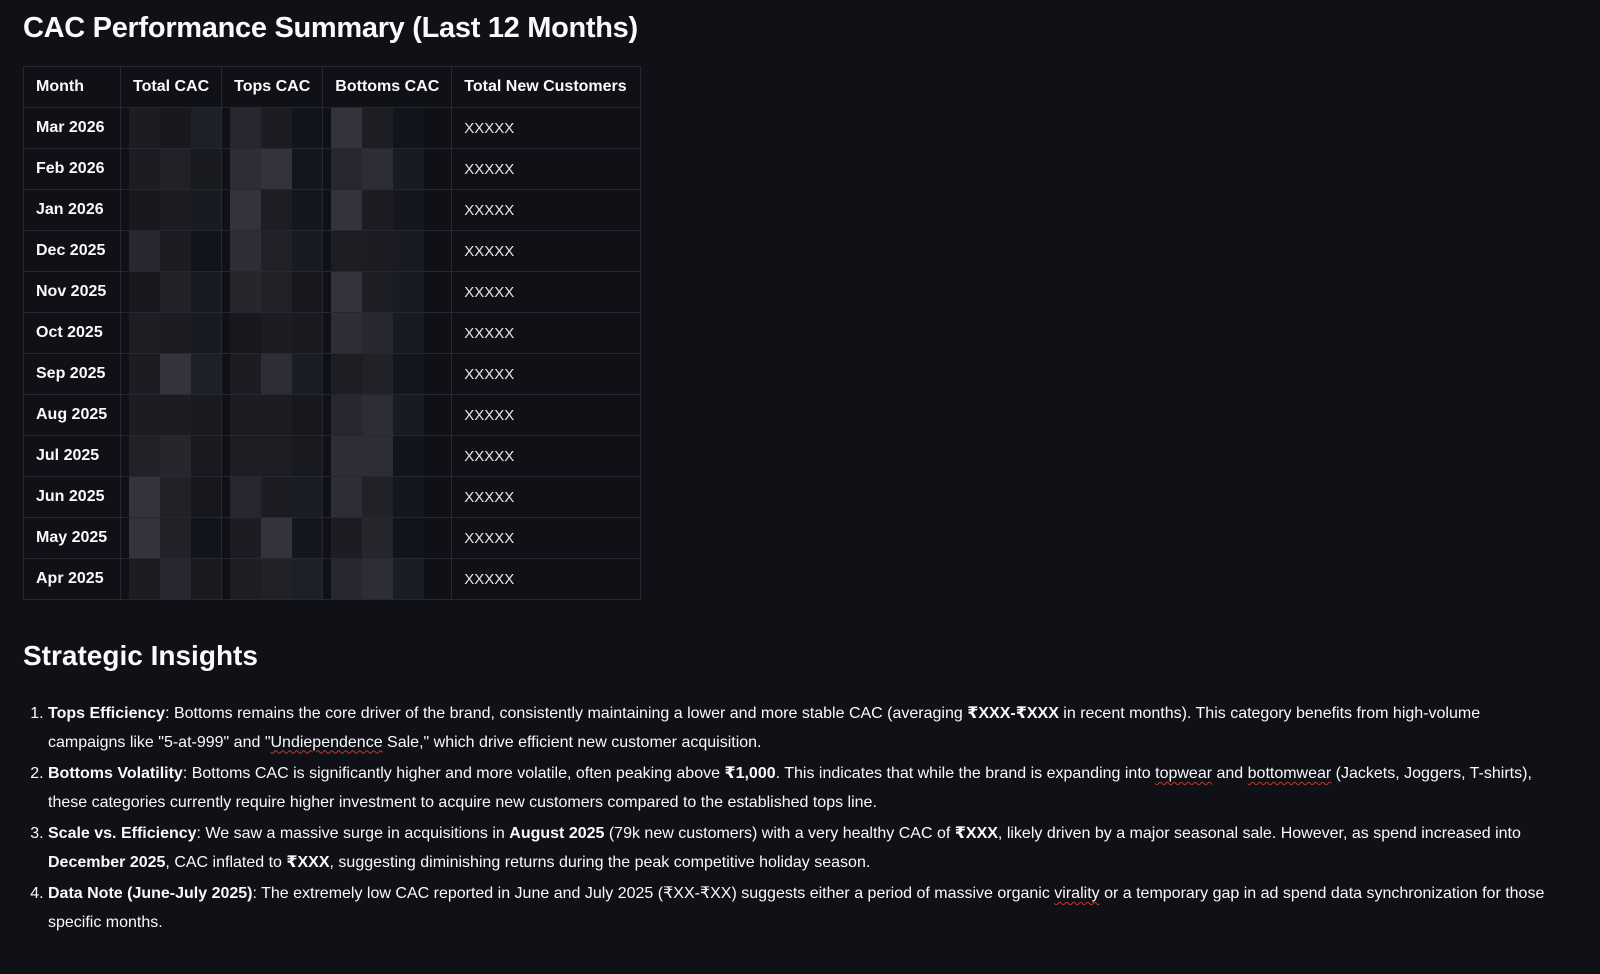  I want to click on table-row: Oct 2025 XXXXX, so click(332, 333).